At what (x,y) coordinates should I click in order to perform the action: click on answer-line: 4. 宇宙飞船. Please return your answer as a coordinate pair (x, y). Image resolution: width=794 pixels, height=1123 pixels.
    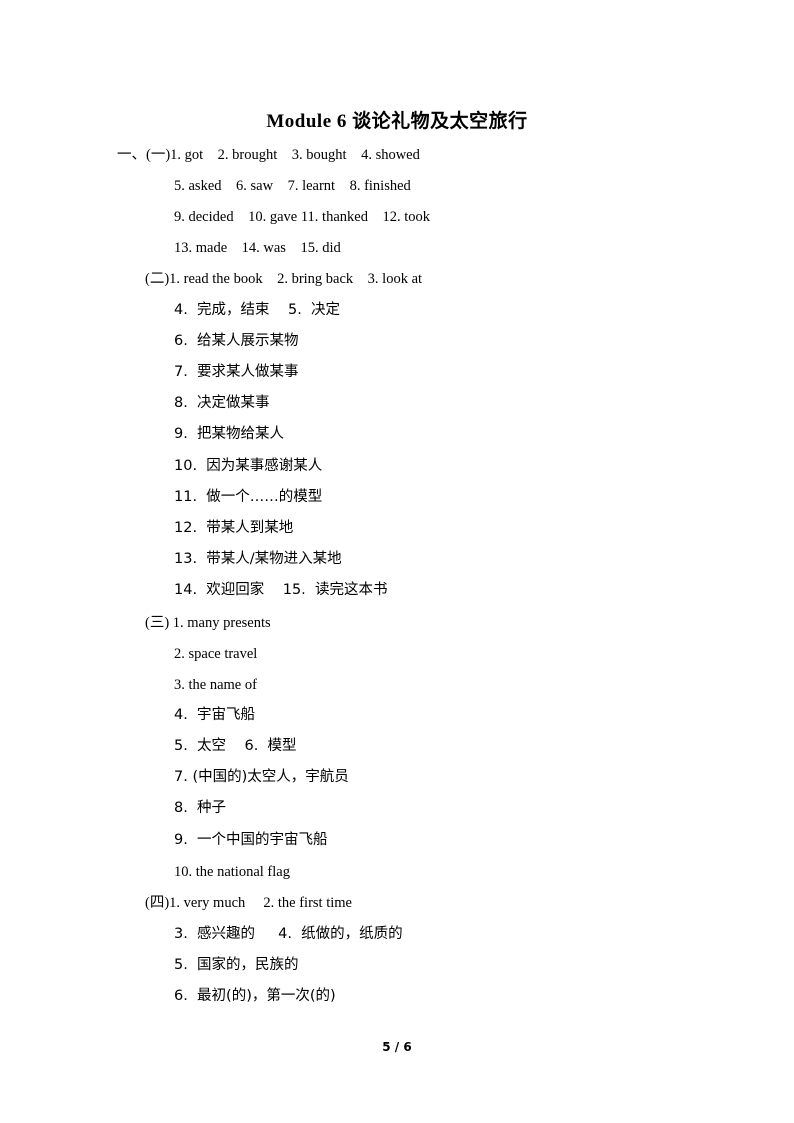
    Looking at the image, I should click on (215, 715).